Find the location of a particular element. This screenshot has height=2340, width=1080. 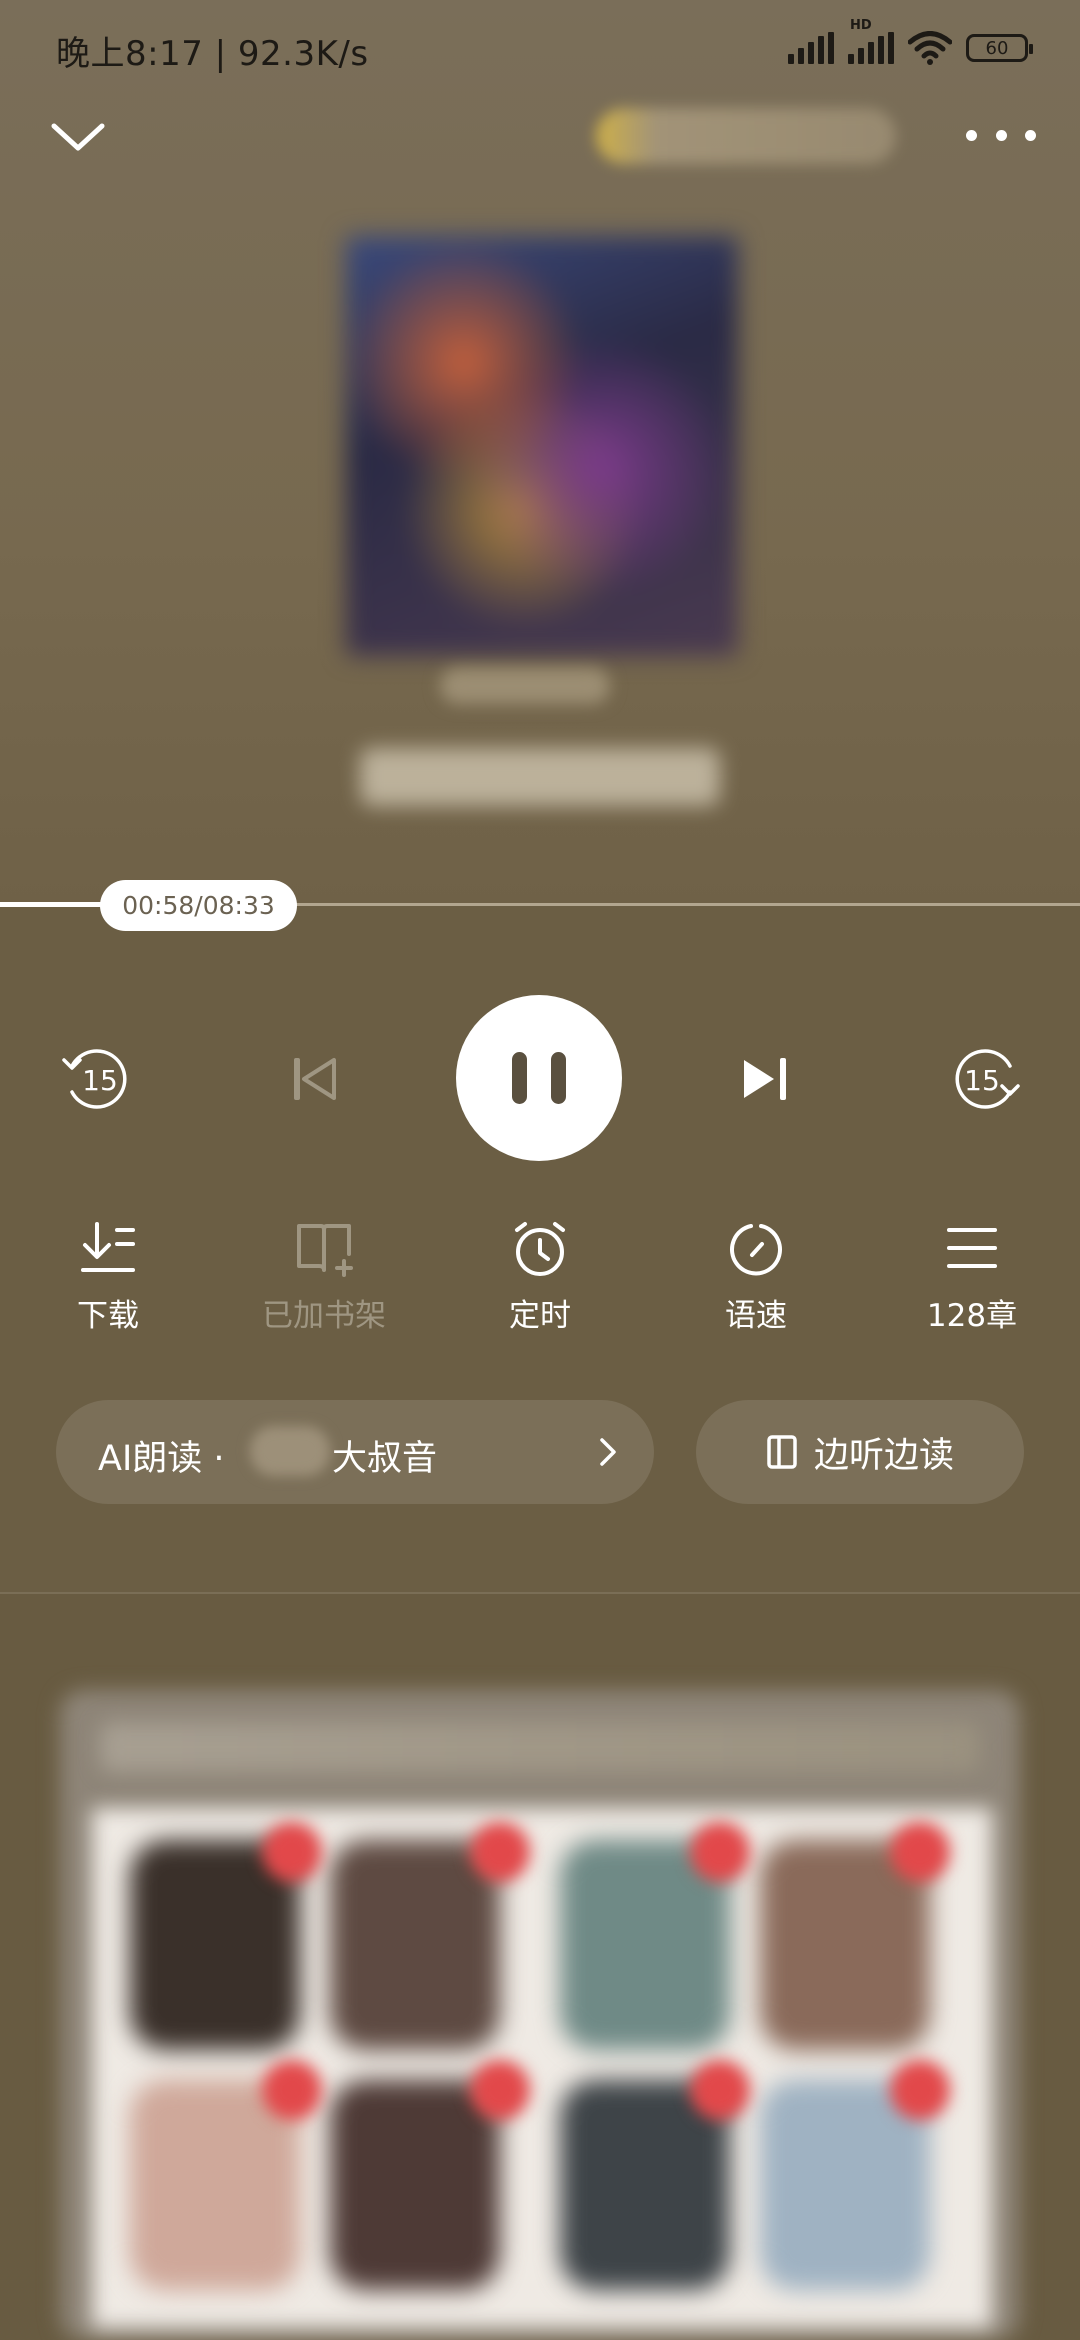

timer-label: 定时 is located at coordinates (540, 1316).